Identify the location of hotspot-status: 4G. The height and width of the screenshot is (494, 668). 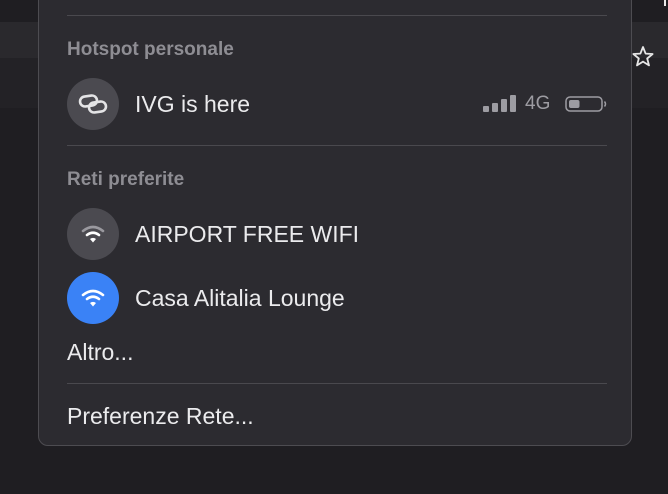
(545, 104).